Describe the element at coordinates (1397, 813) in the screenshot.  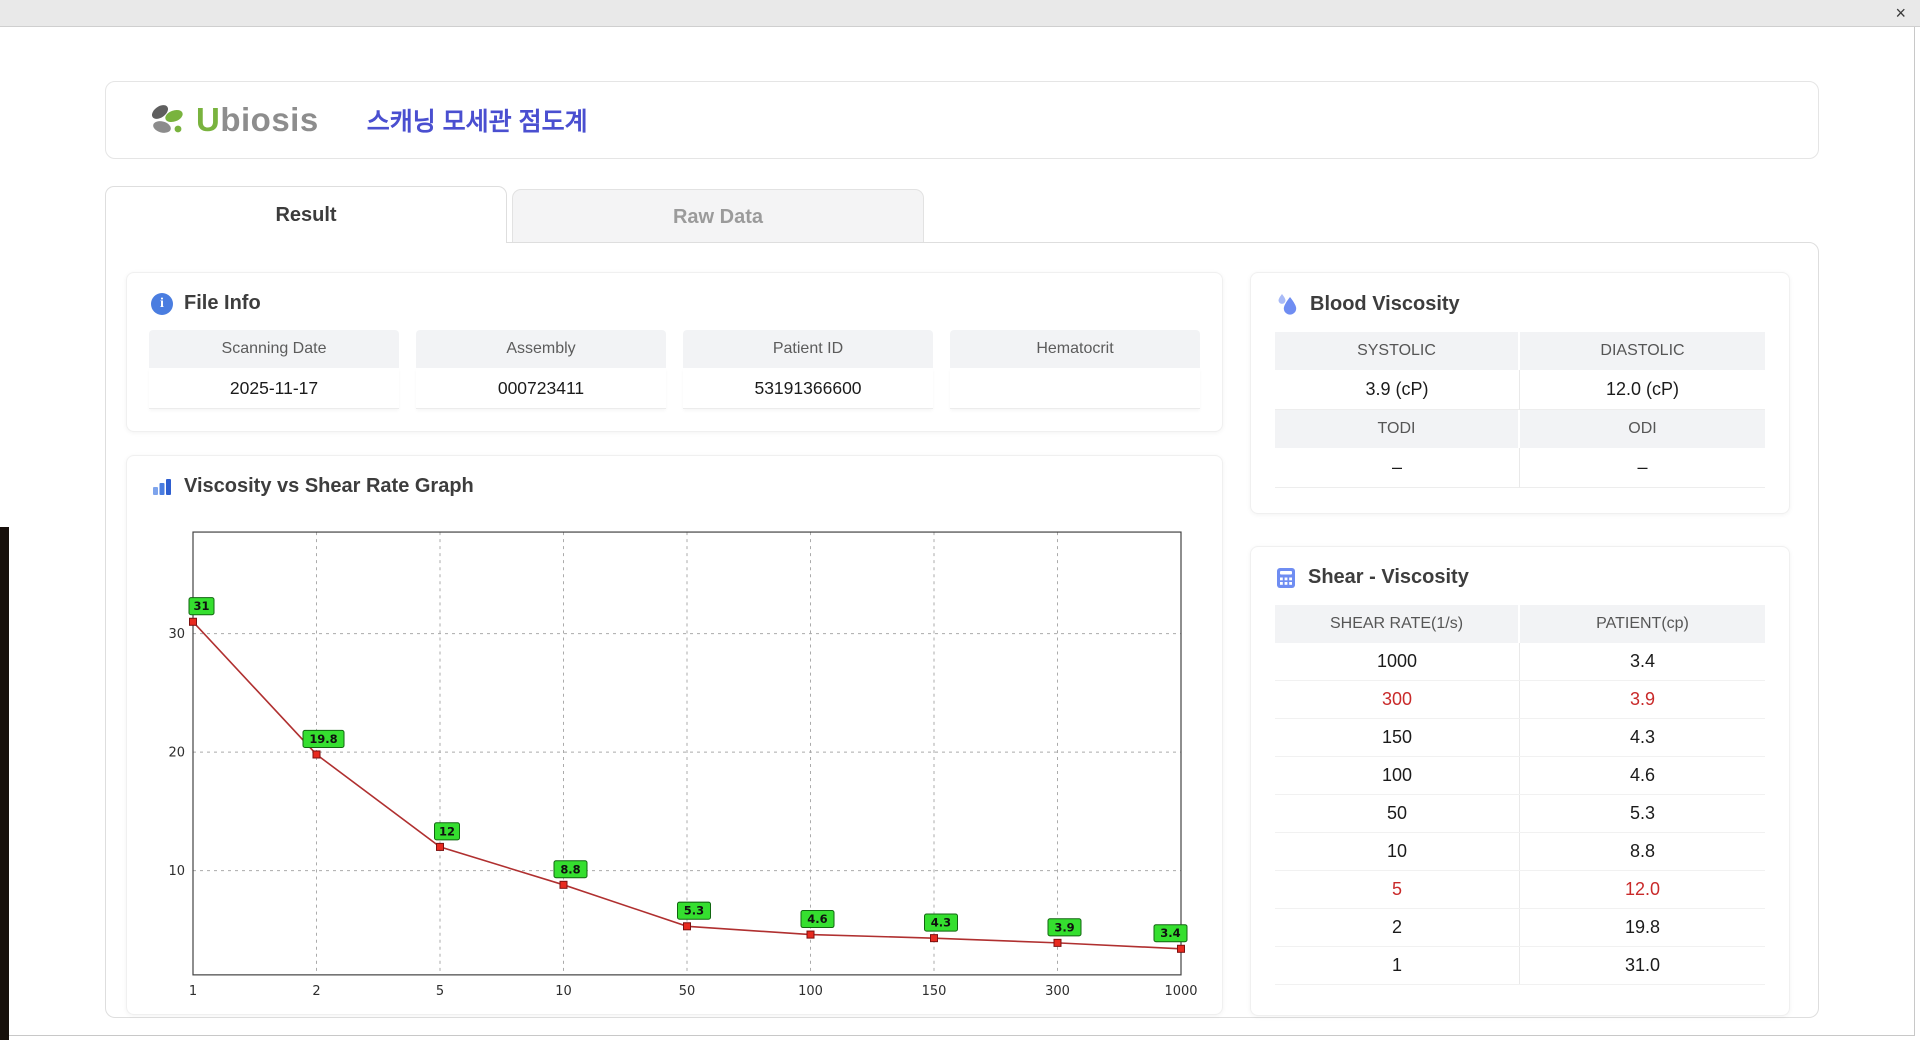
I see `shear-rate-cell: 50` at that location.